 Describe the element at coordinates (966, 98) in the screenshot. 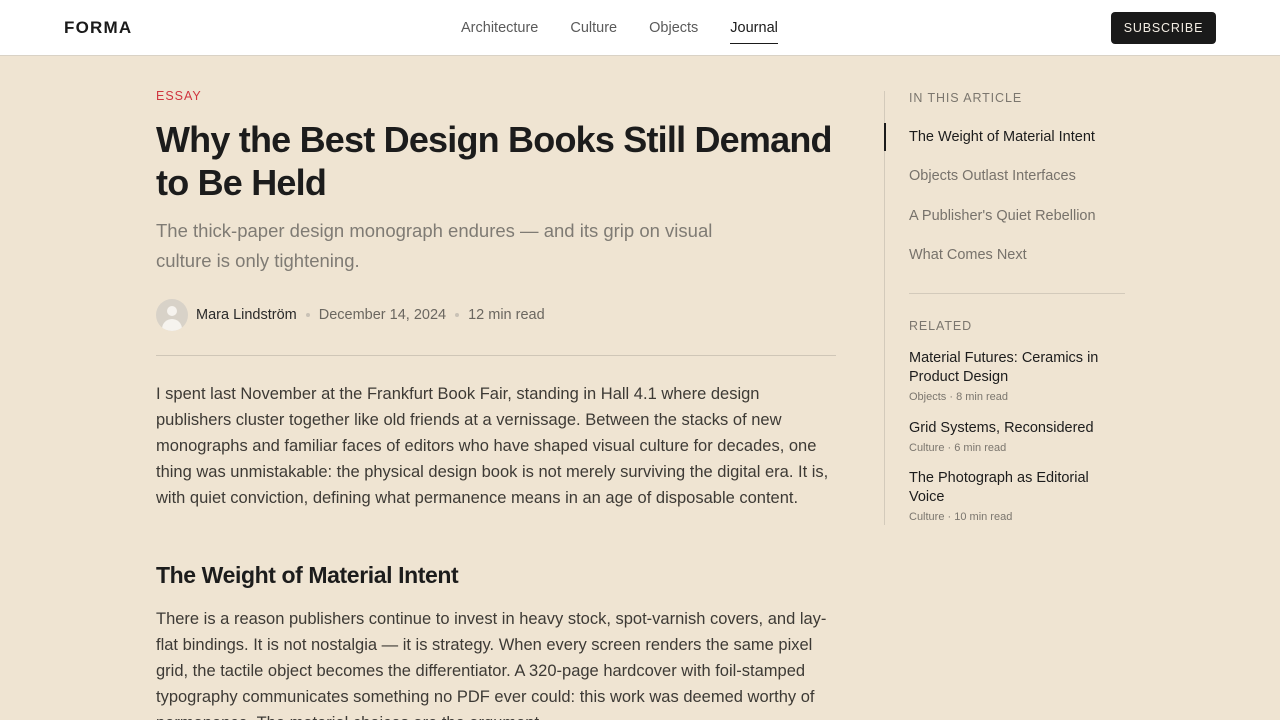

I see `toc-label: IN THIS ARTICLE` at that location.